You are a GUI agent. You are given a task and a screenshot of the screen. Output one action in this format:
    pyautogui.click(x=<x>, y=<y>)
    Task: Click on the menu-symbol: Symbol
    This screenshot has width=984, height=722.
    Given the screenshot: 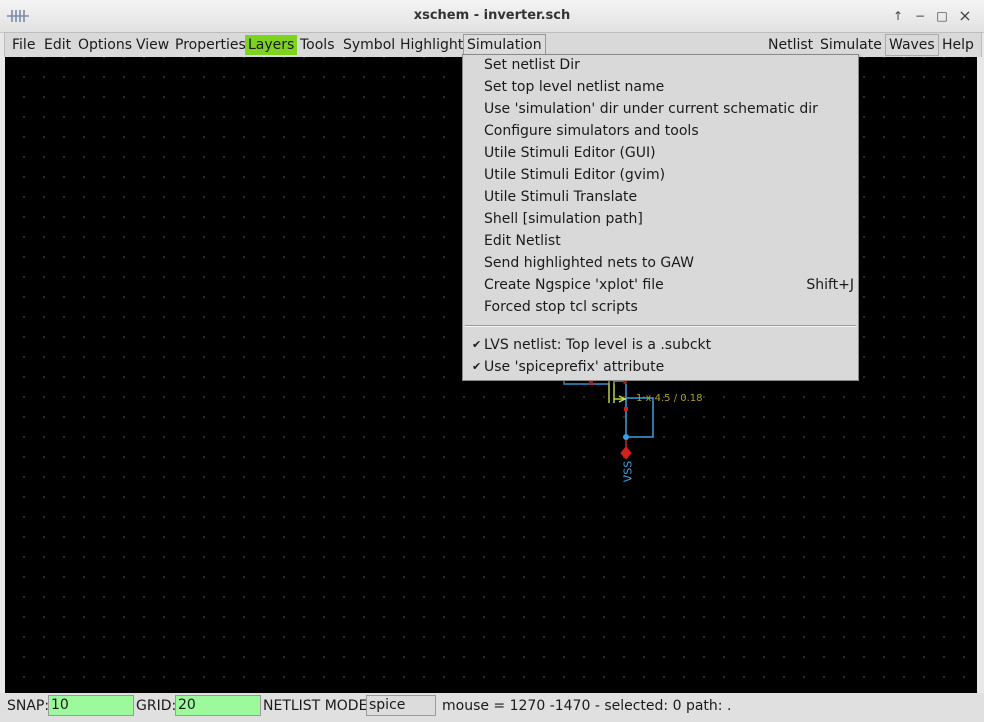 What is the action you would take?
    pyautogui.click(x=369, y=45)
    